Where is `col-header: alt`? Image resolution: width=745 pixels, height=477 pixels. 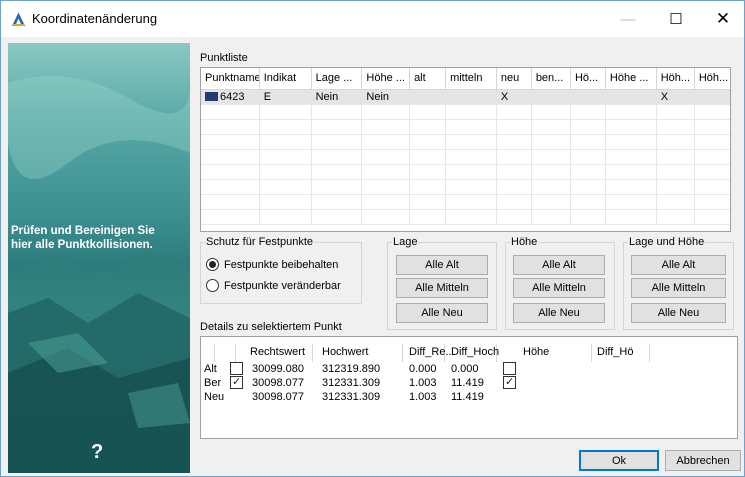
col-header: alt is located at coordinates (428, 79).